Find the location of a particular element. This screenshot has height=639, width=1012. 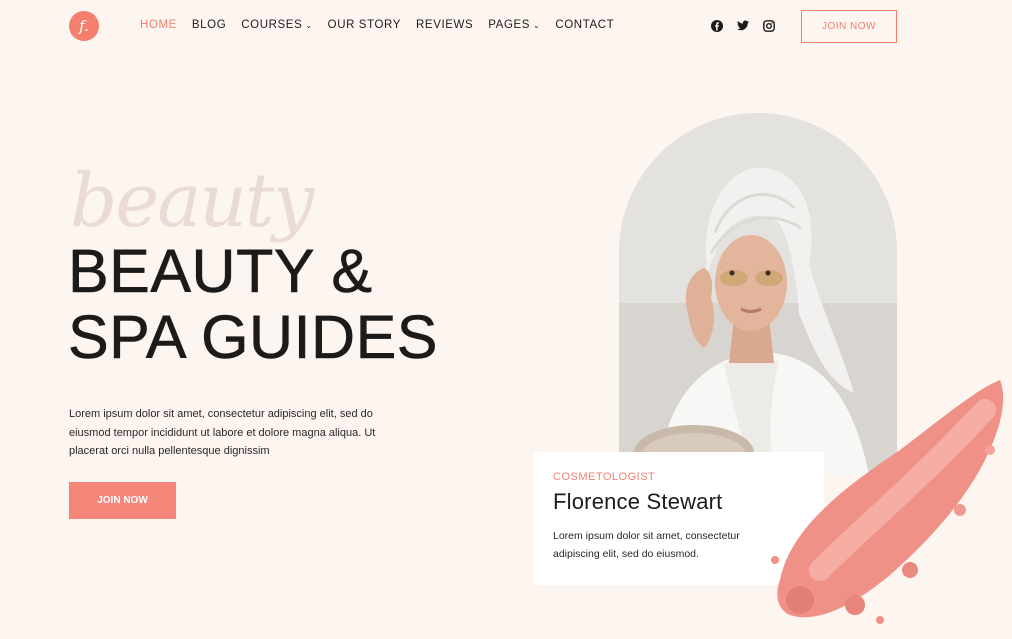

twitter-icon is located at coordinates (742, 25).